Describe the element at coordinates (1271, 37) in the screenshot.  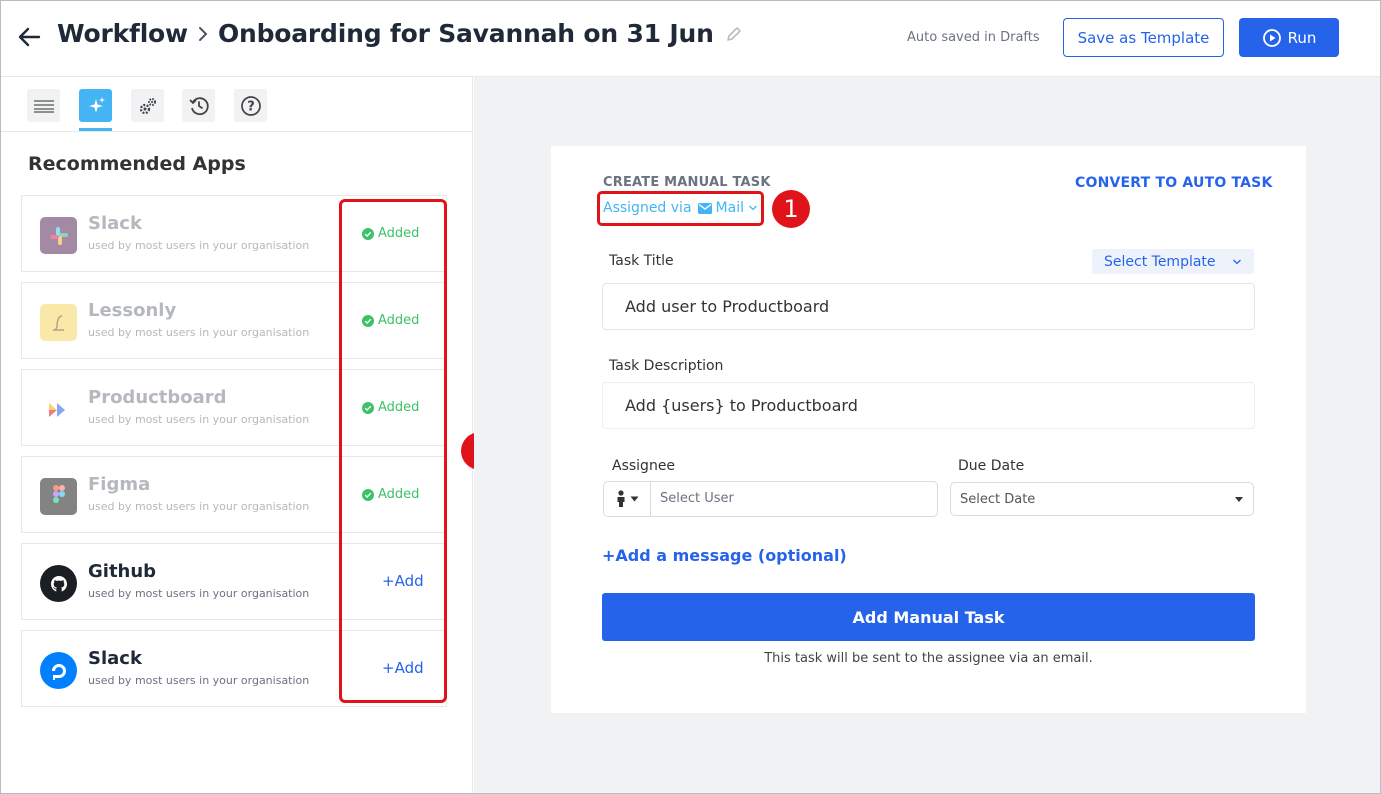
I see `play-circle-icon` at that location.